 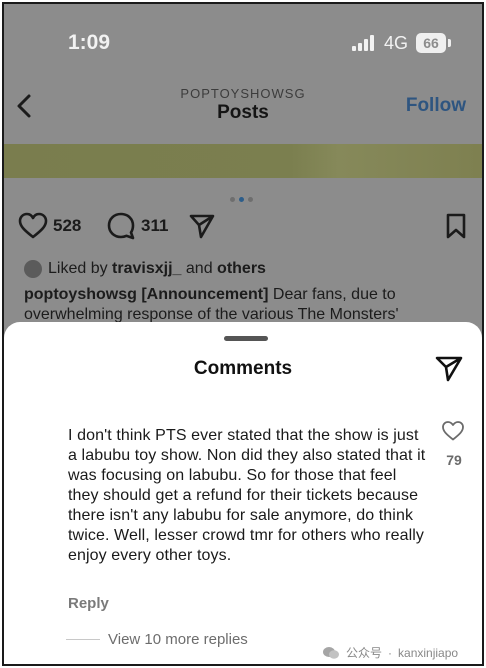 What do you see at coordinates (83, 639) in the screenshot?
I see `replies-divider` at bounding box center [83, 639].